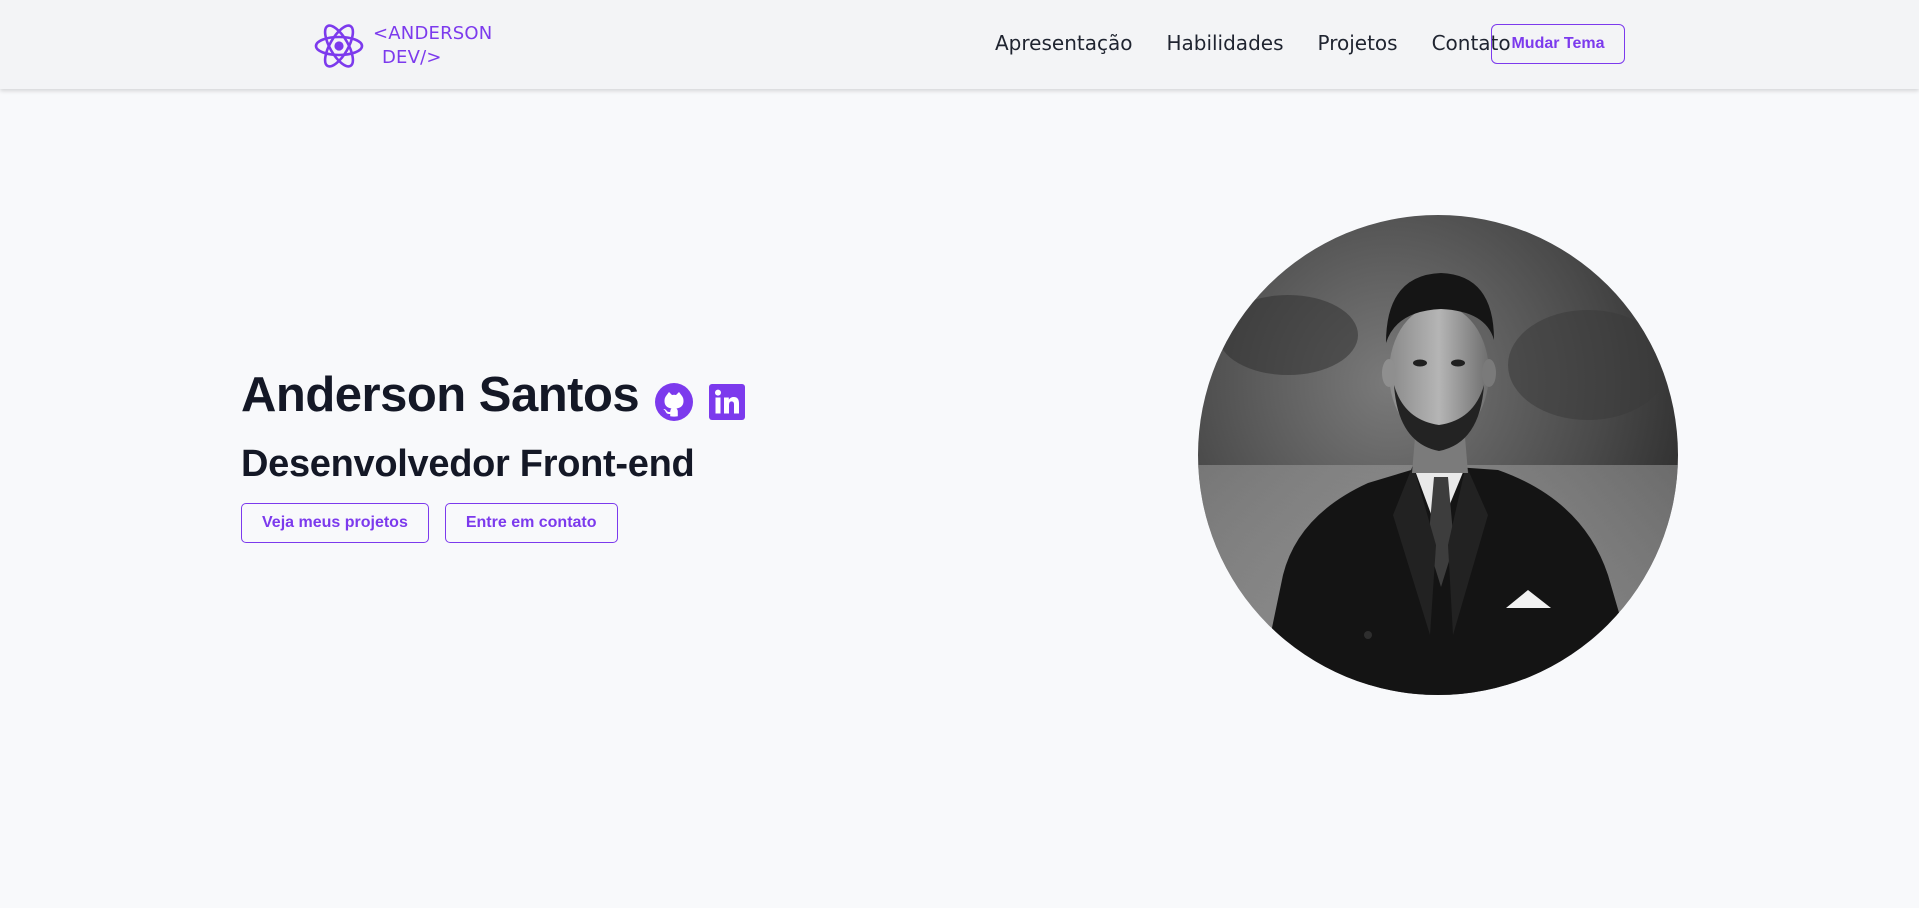  I want to click on linkedin-link, so click(719, 395).